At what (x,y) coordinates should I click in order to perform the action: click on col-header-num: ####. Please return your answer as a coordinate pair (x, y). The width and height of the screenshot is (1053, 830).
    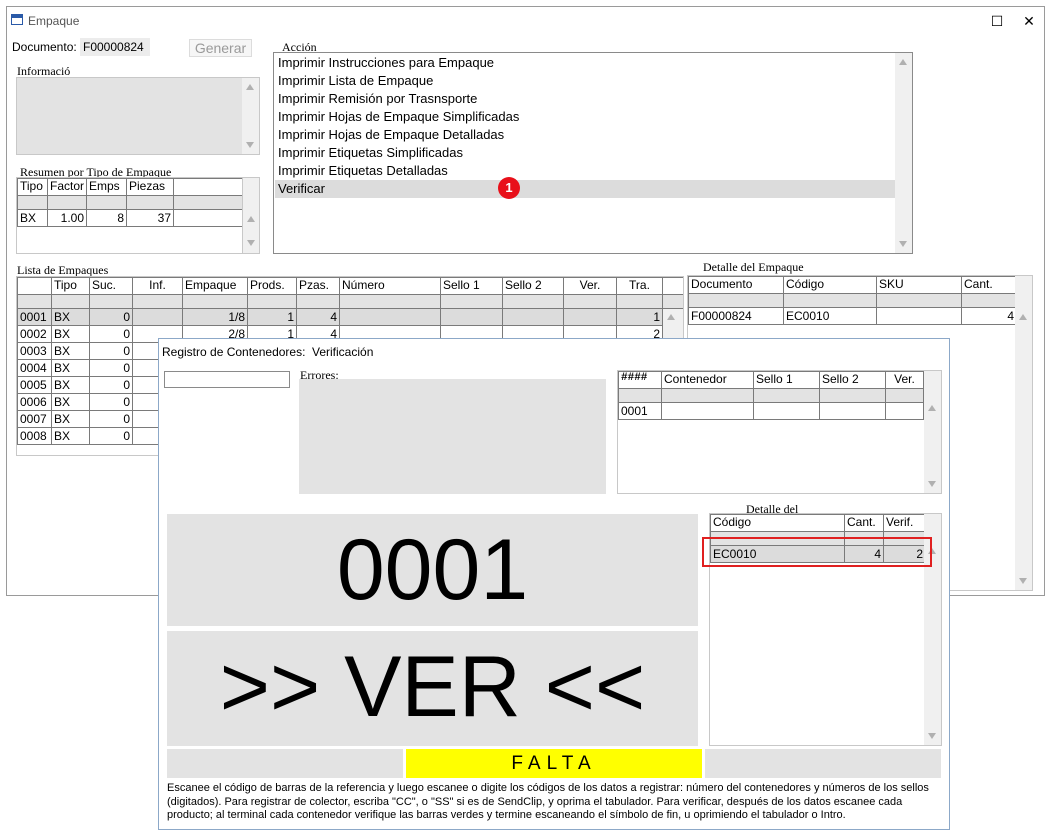
    Looking at the image, I should click on (640, 380).